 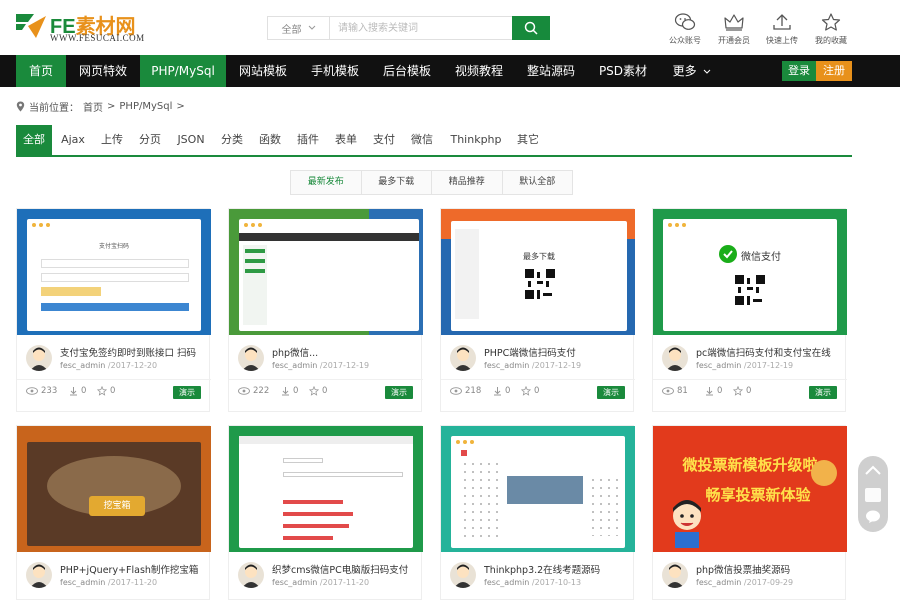 What do you see at coordinates (623, 71) in the screenshot?
I see `nav-item-psd: PSD素材` at bounding box center [623, 71].